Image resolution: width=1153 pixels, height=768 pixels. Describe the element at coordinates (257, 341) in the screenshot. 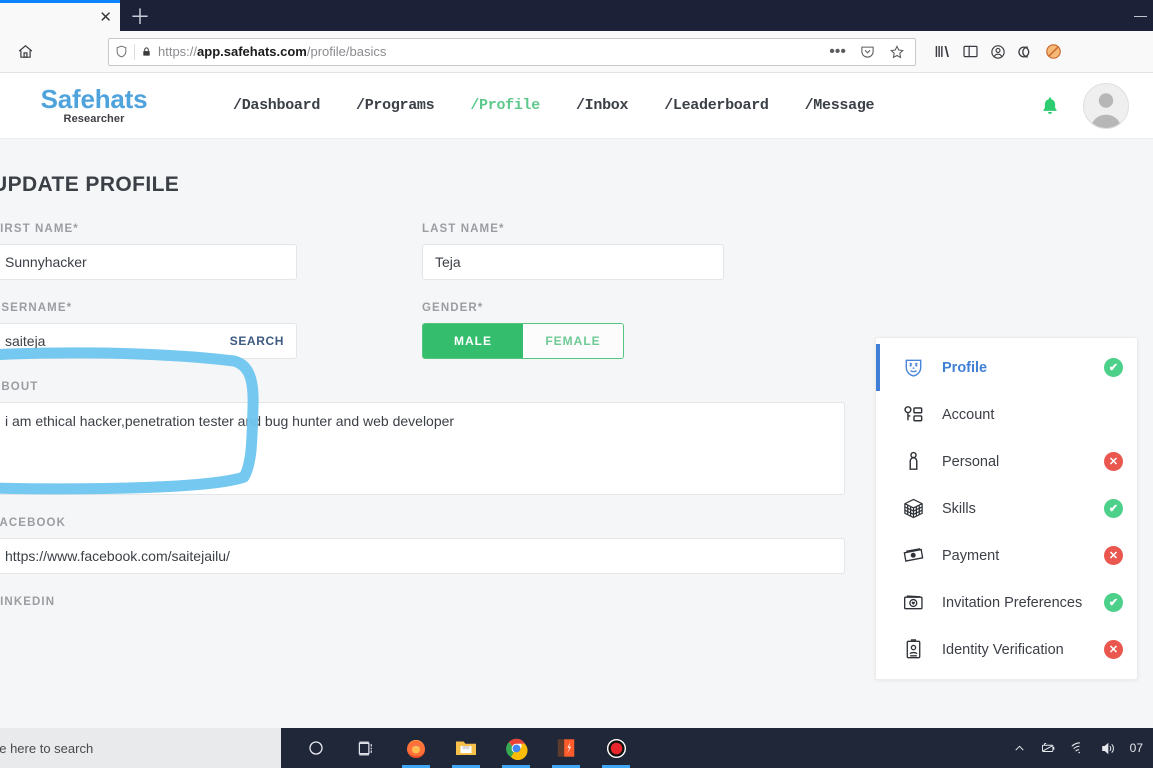

I see `username-search-button: SEARCH` at that location.